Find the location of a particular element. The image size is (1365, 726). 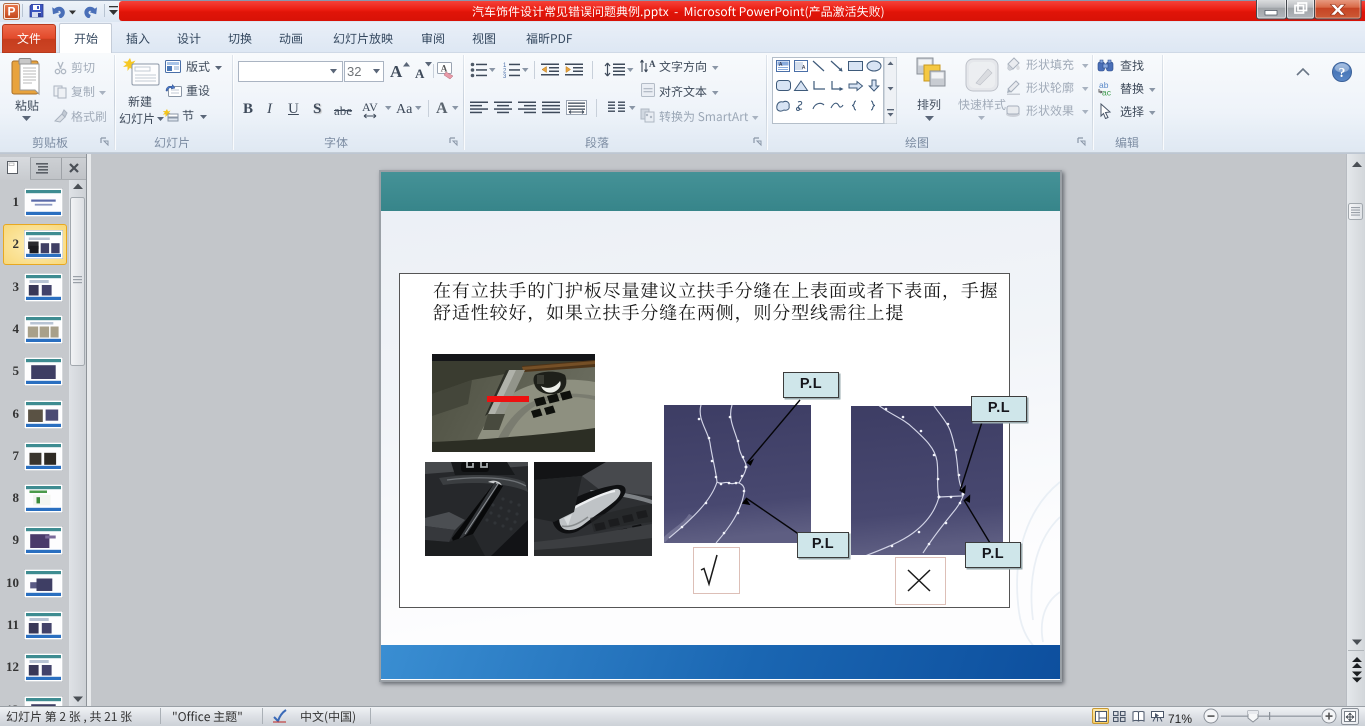

svg-text: P is located at coordinates (11, 12).